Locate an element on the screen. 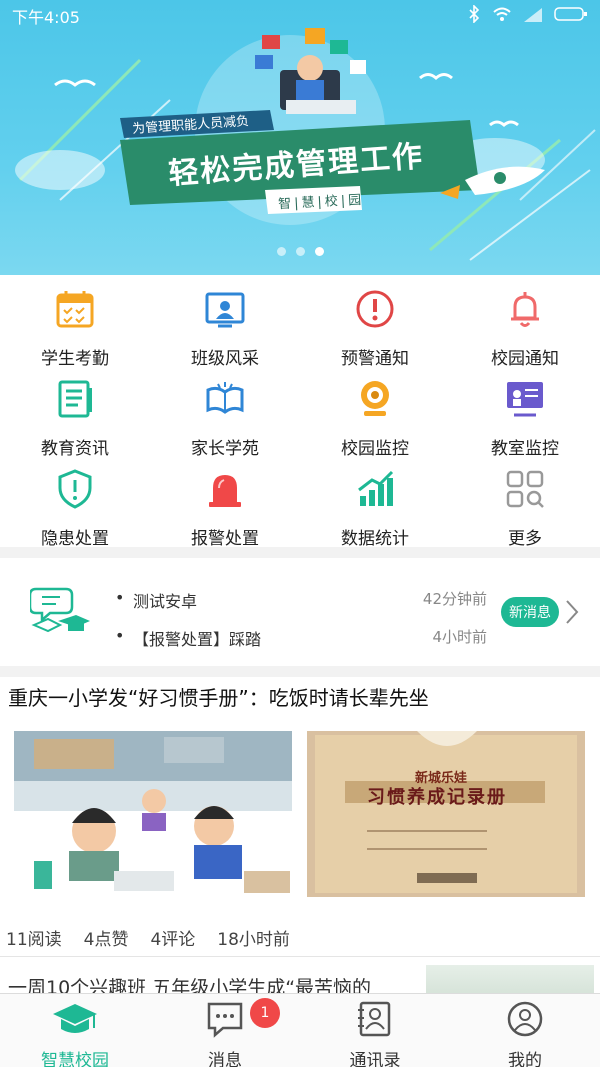  news-ticker: • 测试安卓 42分钟前 • 【报警处置】踩踏 4小时前 新消息 is located at coordinates (300, 612).